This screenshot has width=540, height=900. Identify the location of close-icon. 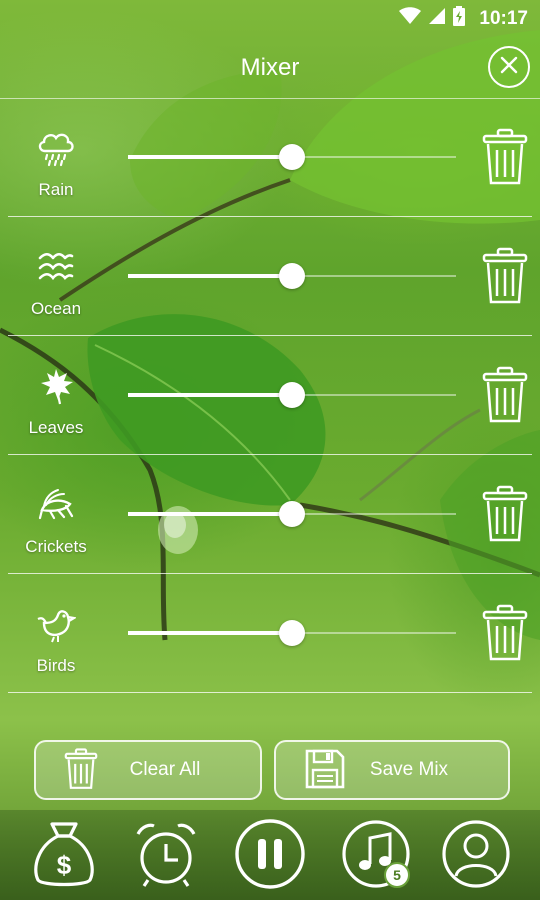
(509, 67).